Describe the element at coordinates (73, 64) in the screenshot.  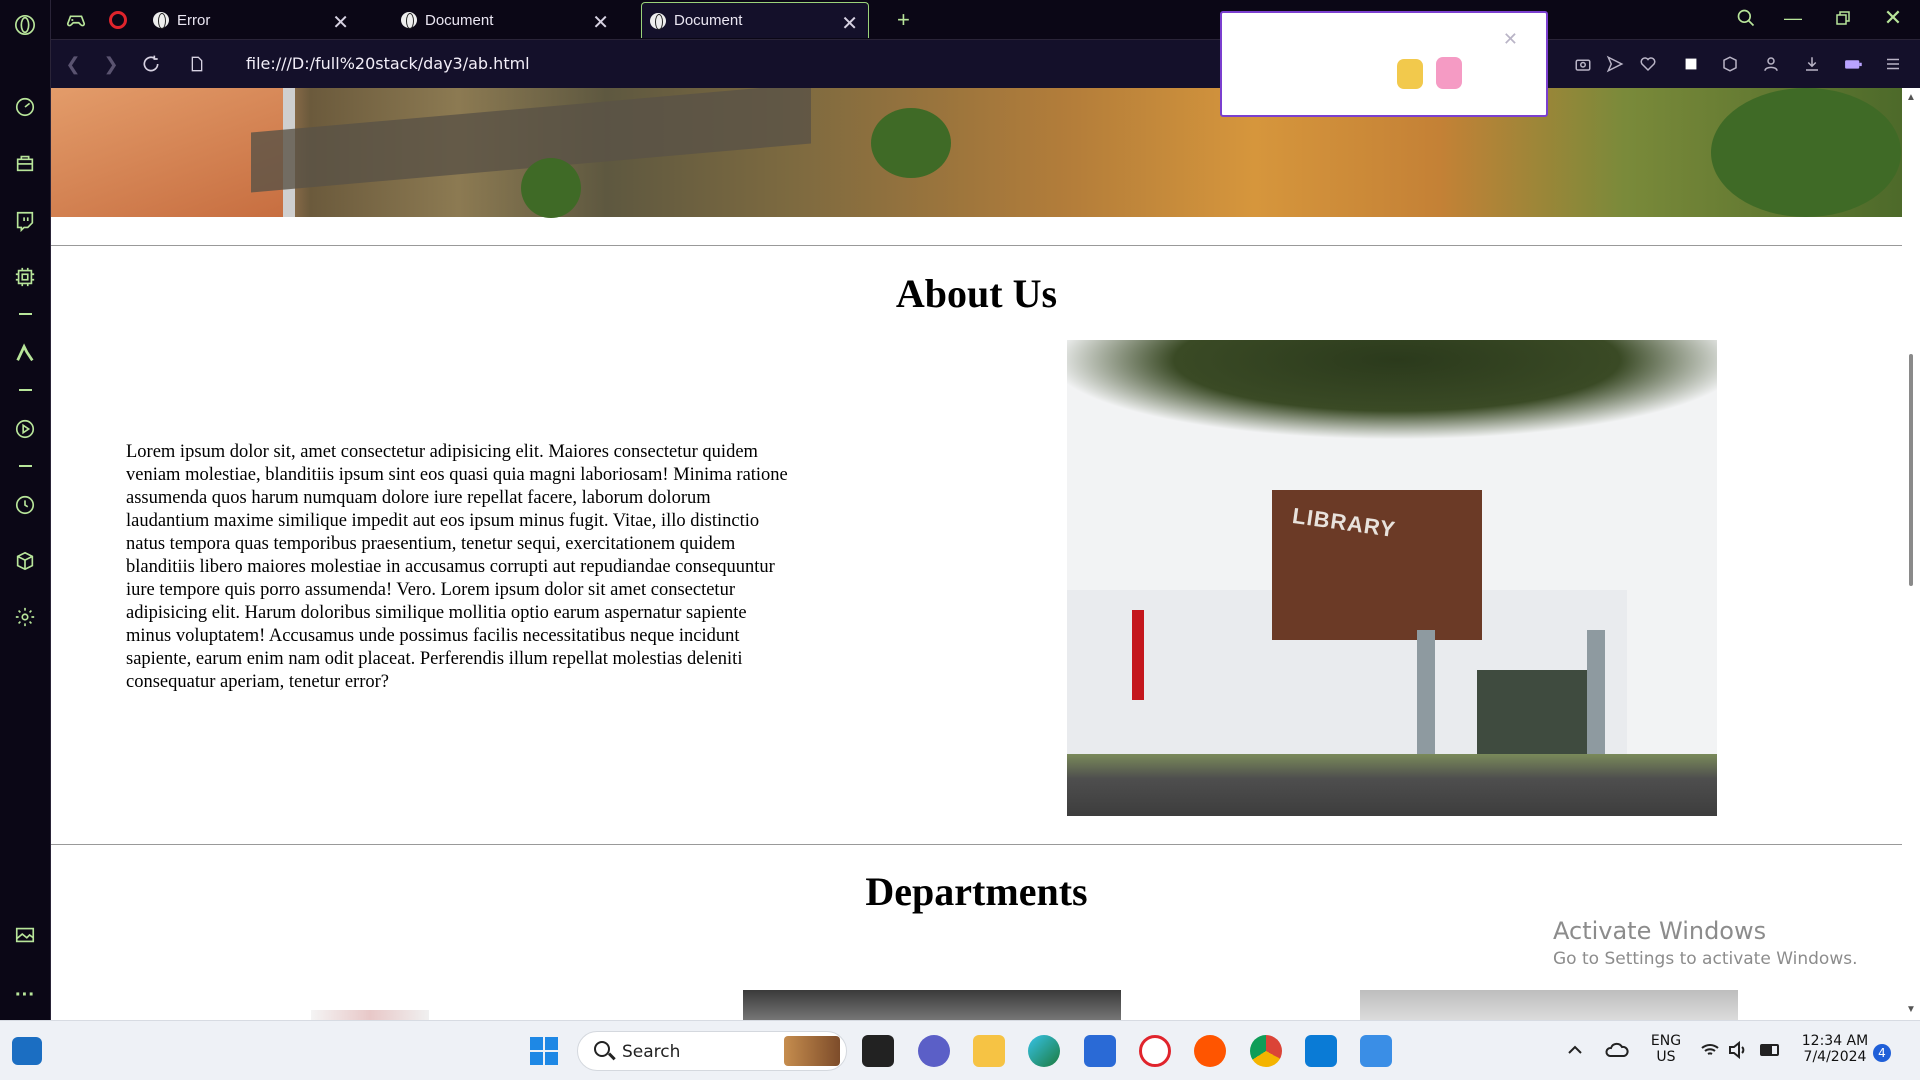
I see `back-icon: ❮` at that location.